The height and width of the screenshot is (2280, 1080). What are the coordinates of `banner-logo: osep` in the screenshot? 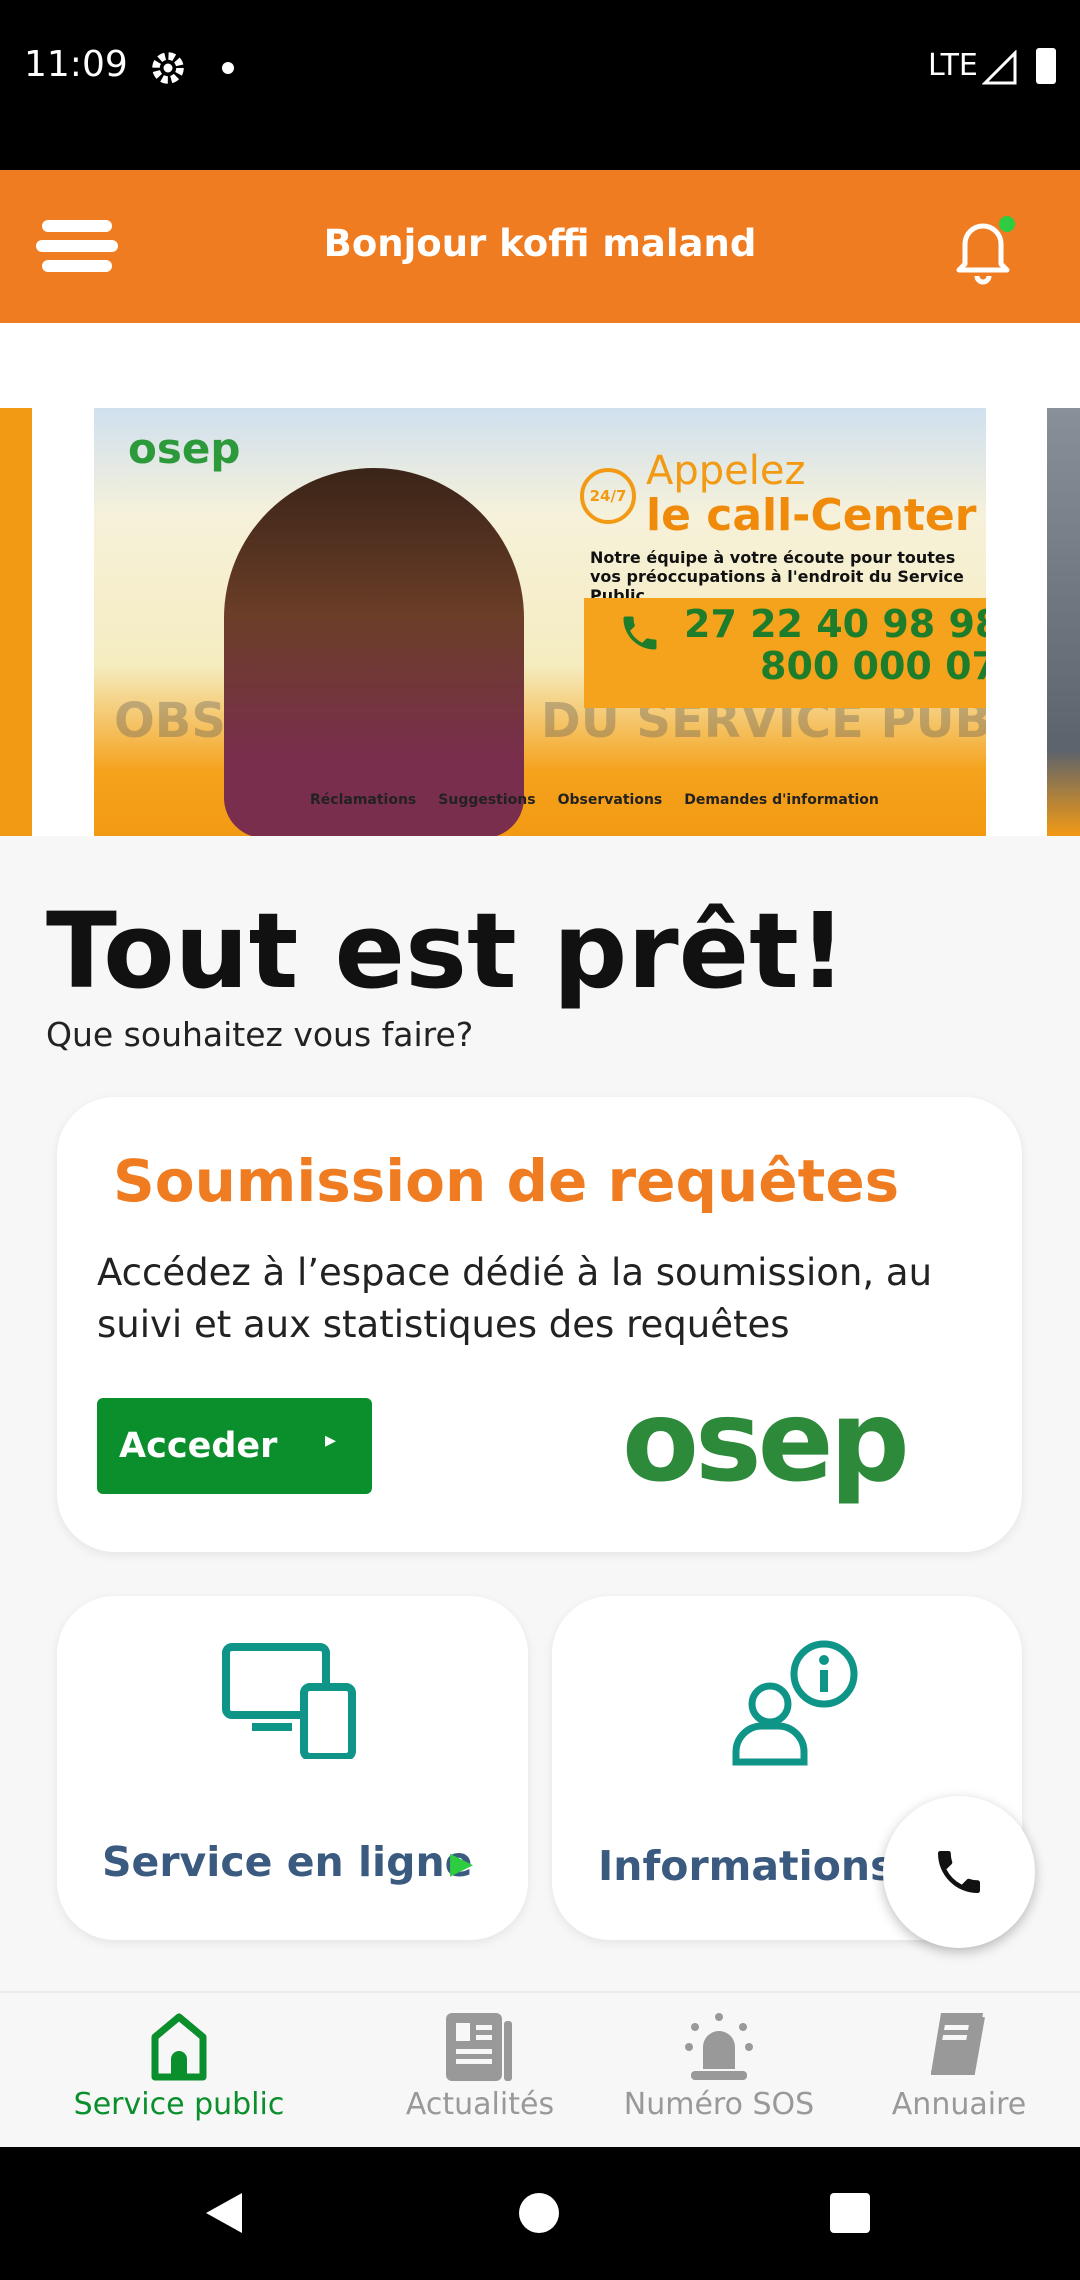 It's located at (184, 448).